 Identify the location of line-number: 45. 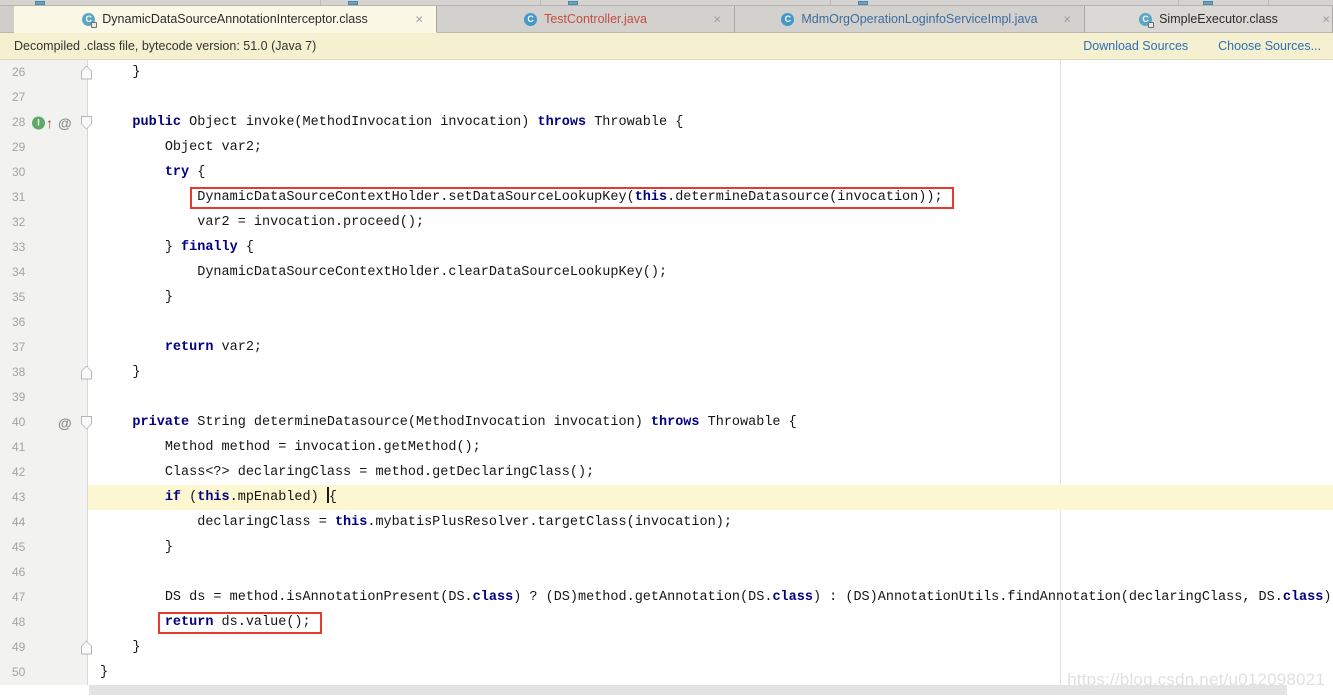
(19, 547).